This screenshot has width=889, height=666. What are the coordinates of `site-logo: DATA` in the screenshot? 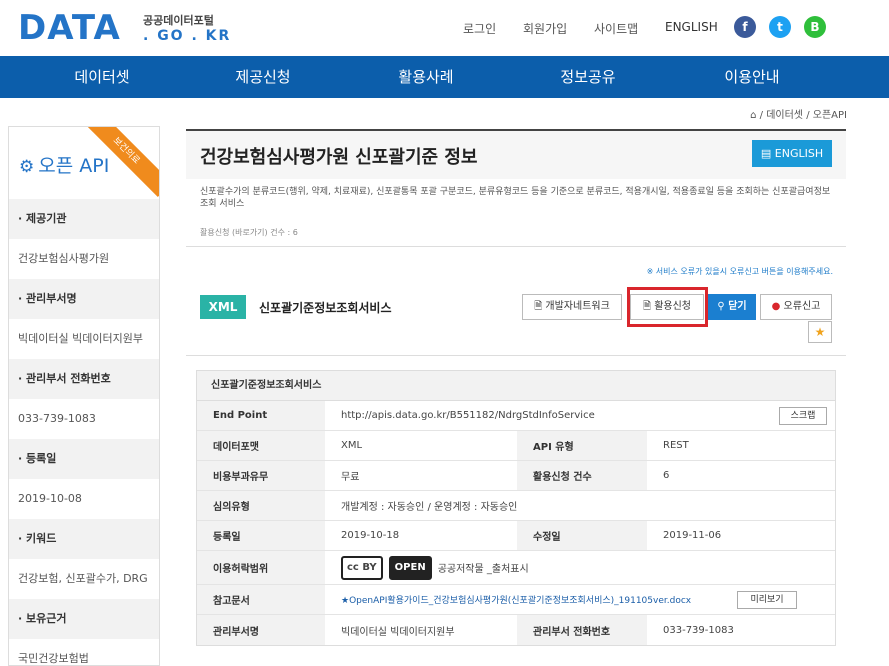 It's located at (69, 28).